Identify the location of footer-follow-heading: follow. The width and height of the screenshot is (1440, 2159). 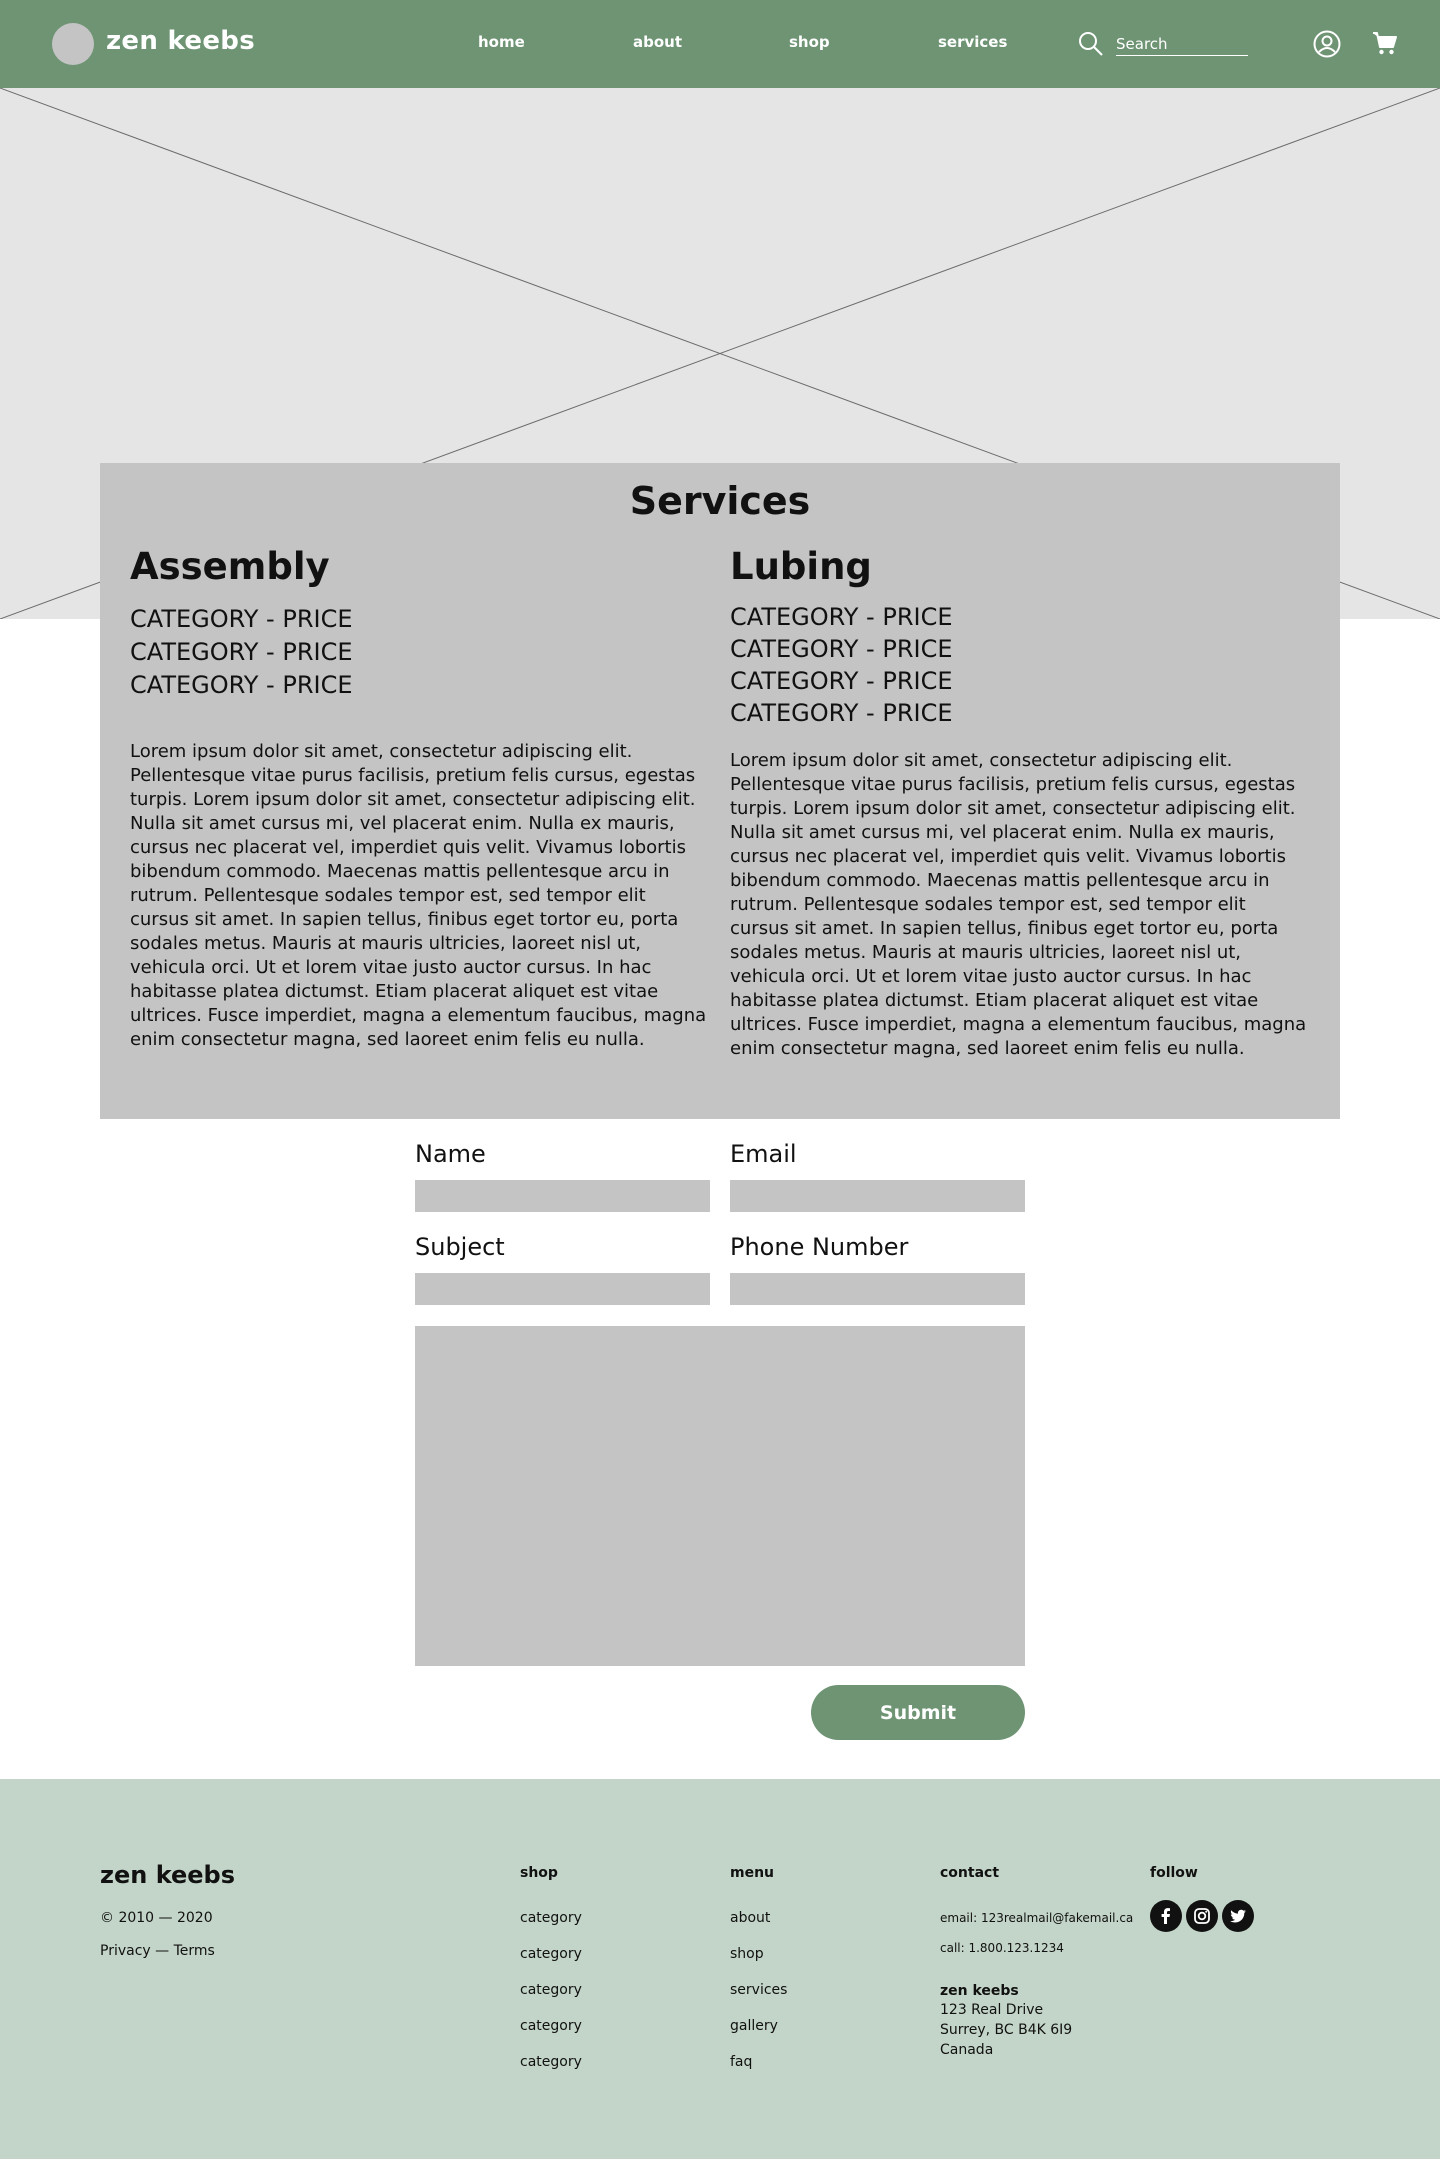
(1174, 1873).